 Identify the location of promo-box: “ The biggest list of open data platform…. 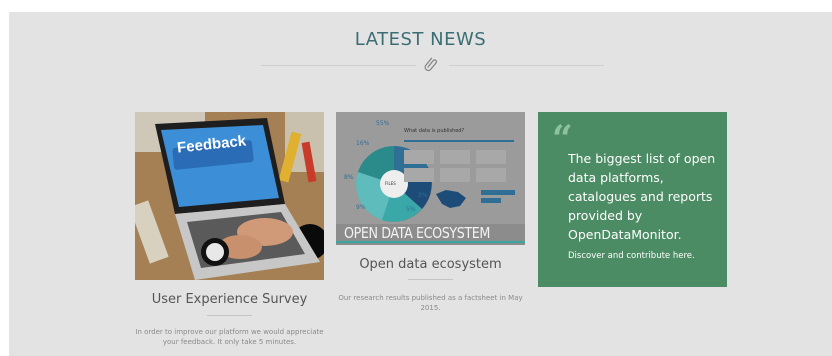
(632, 199).